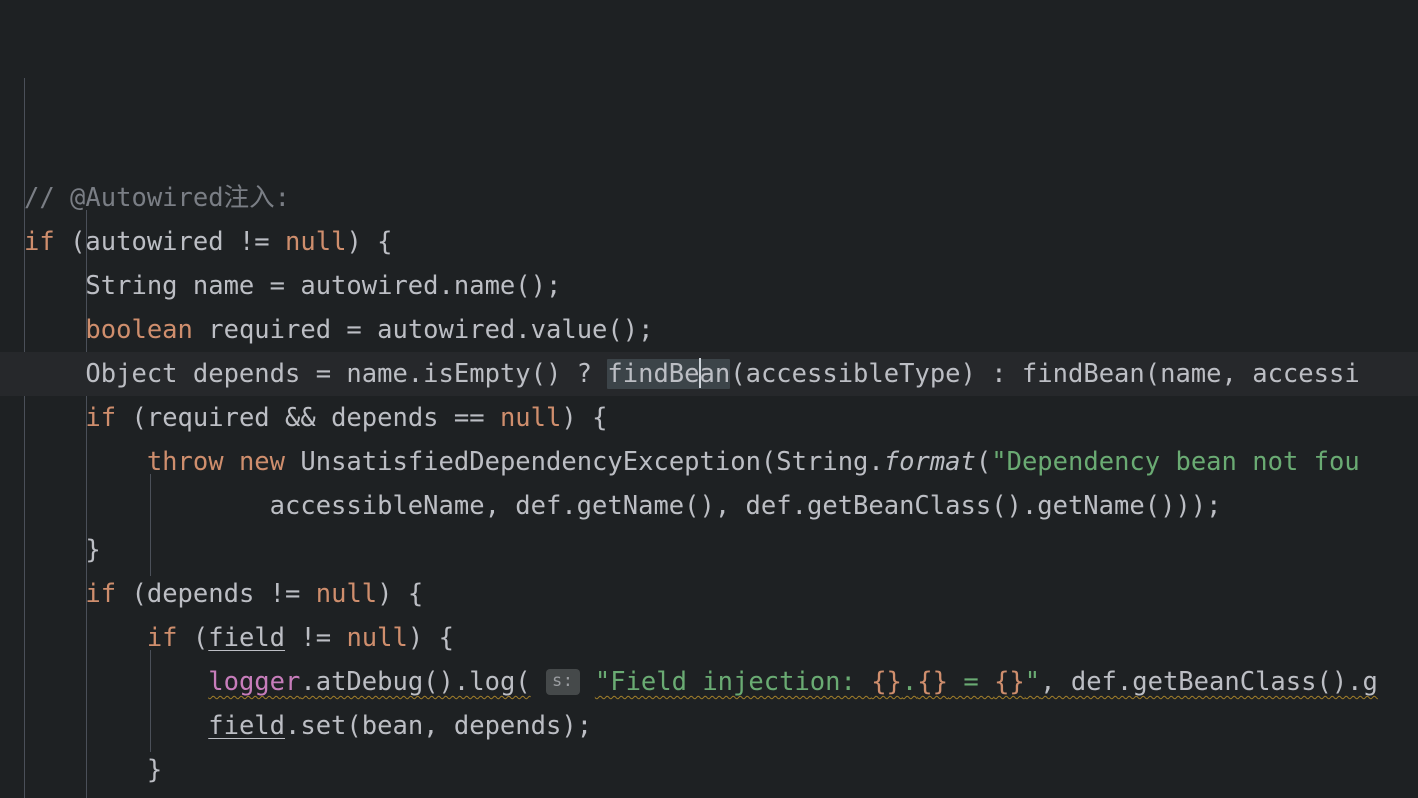  Describe the element at coordinates (584, 462) in the screenshot. I see `code-token: UnsatisfiedDependencyException(String.` at that location.